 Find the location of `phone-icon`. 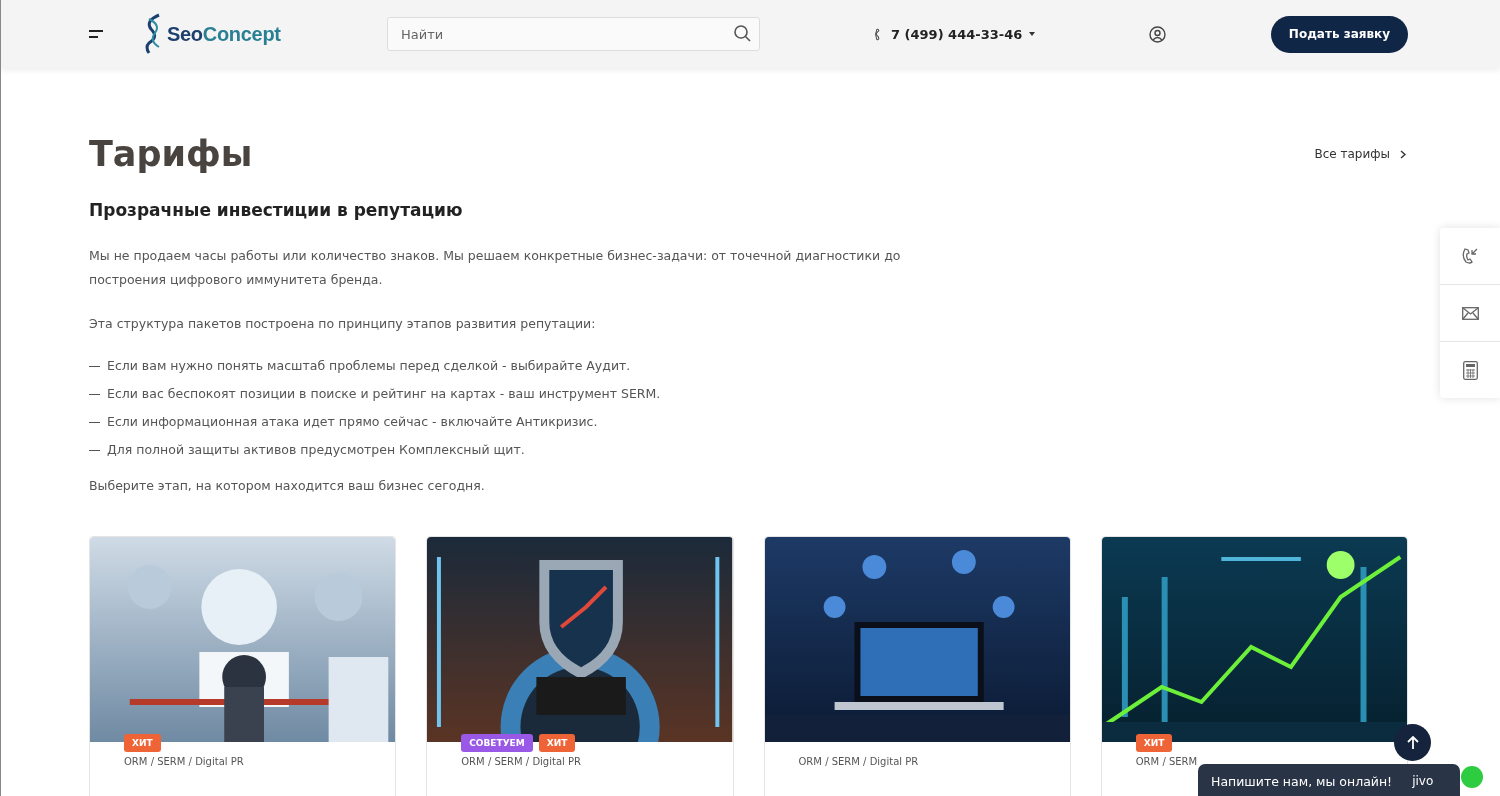

phone-icon is located at coordinates (1470, 256).